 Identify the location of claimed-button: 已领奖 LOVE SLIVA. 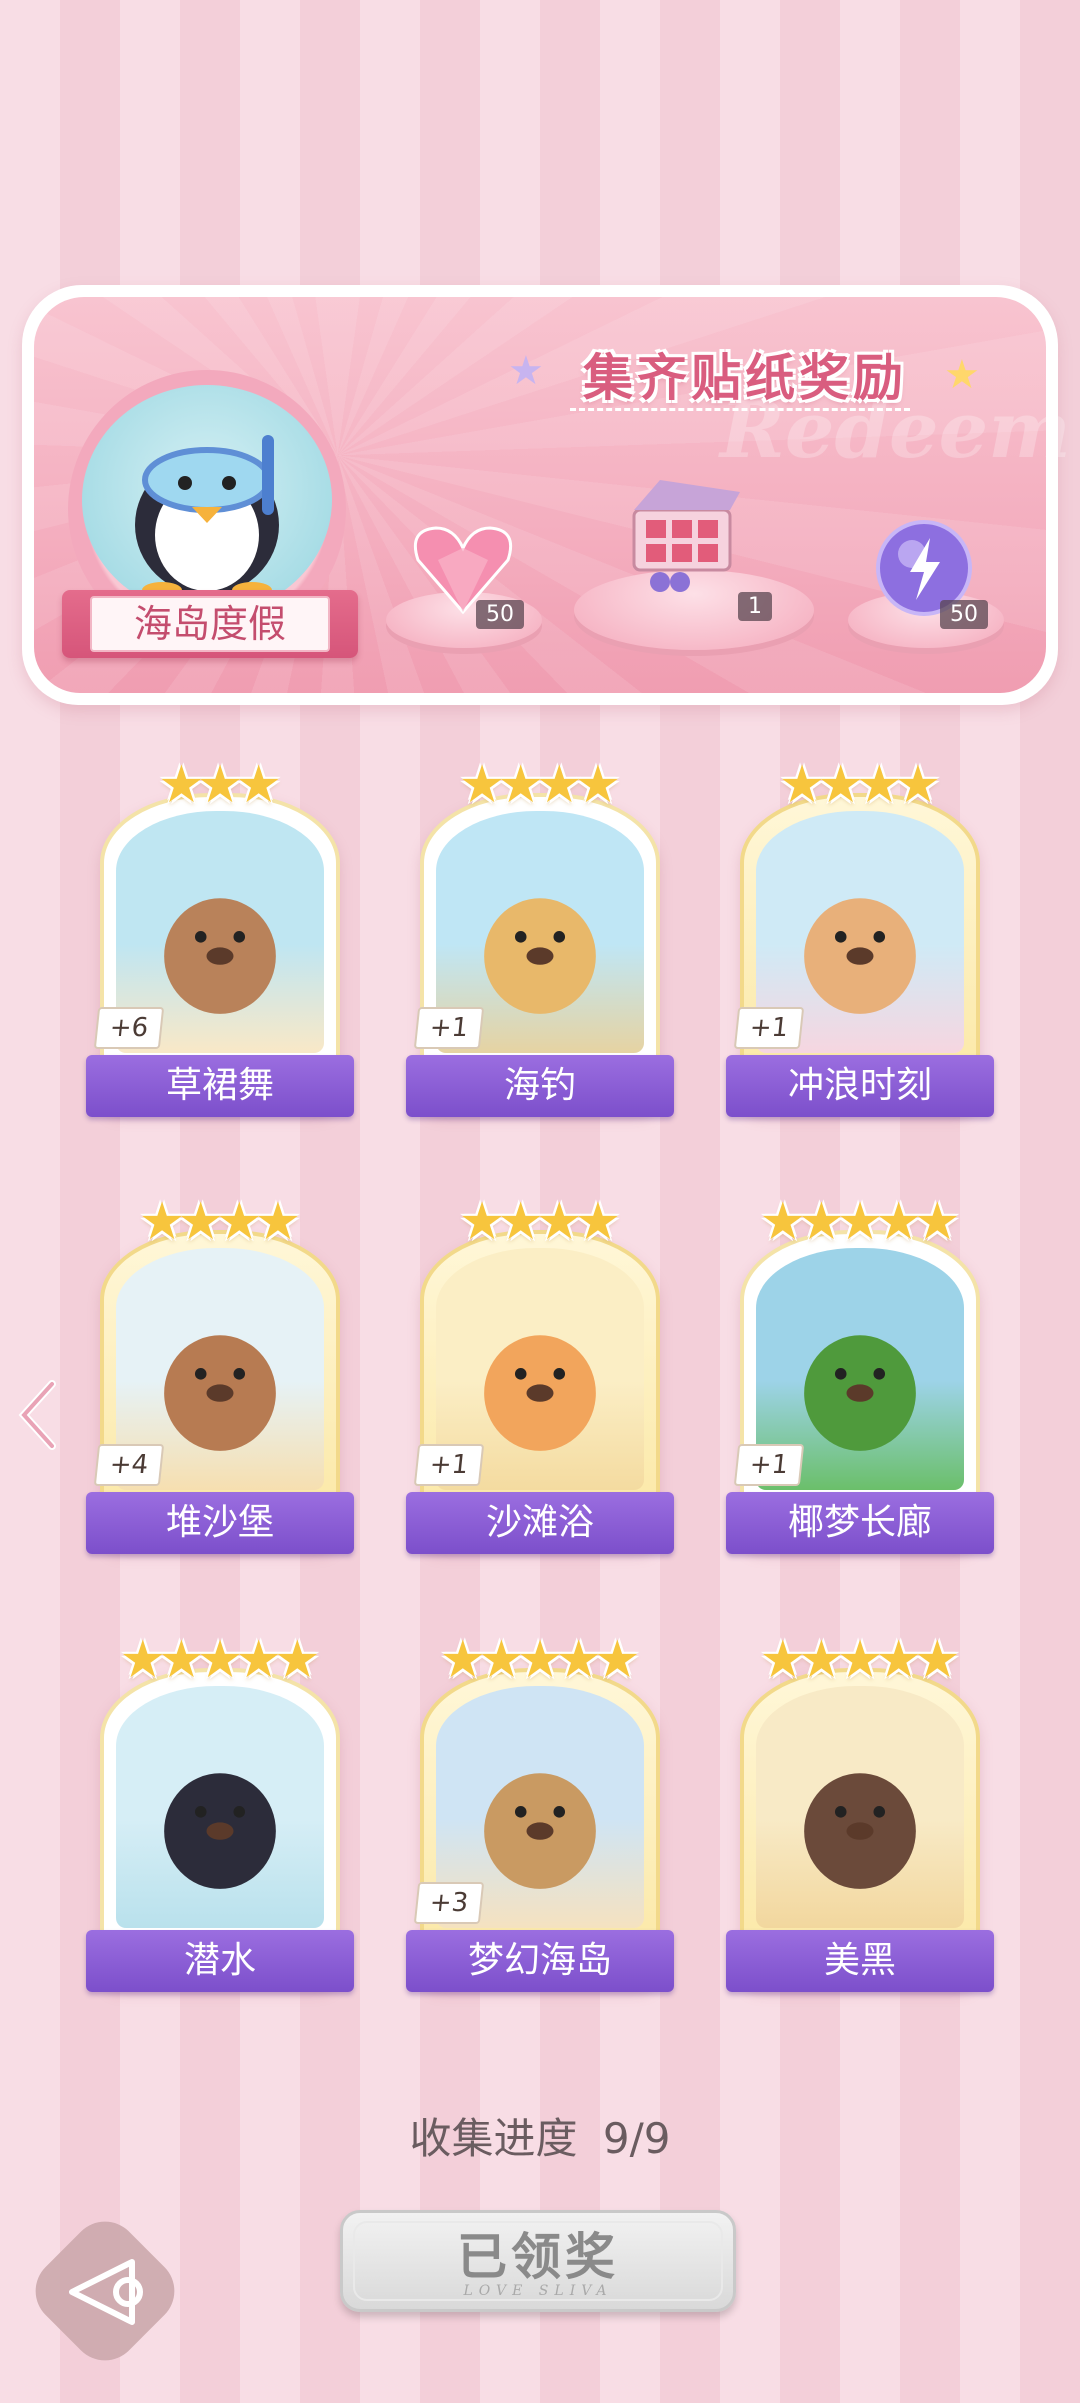
(538, 2261).